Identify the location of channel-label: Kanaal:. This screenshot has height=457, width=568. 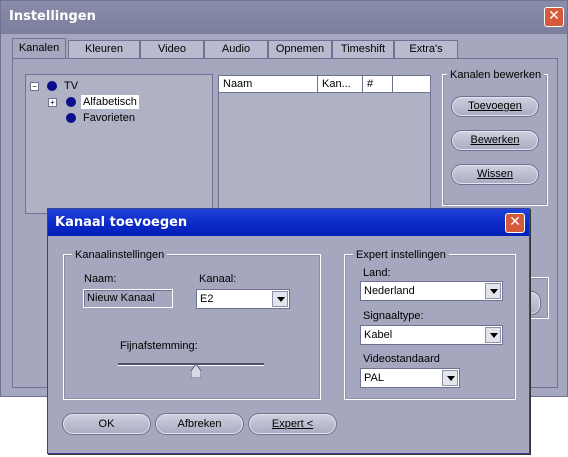
(218, 279).